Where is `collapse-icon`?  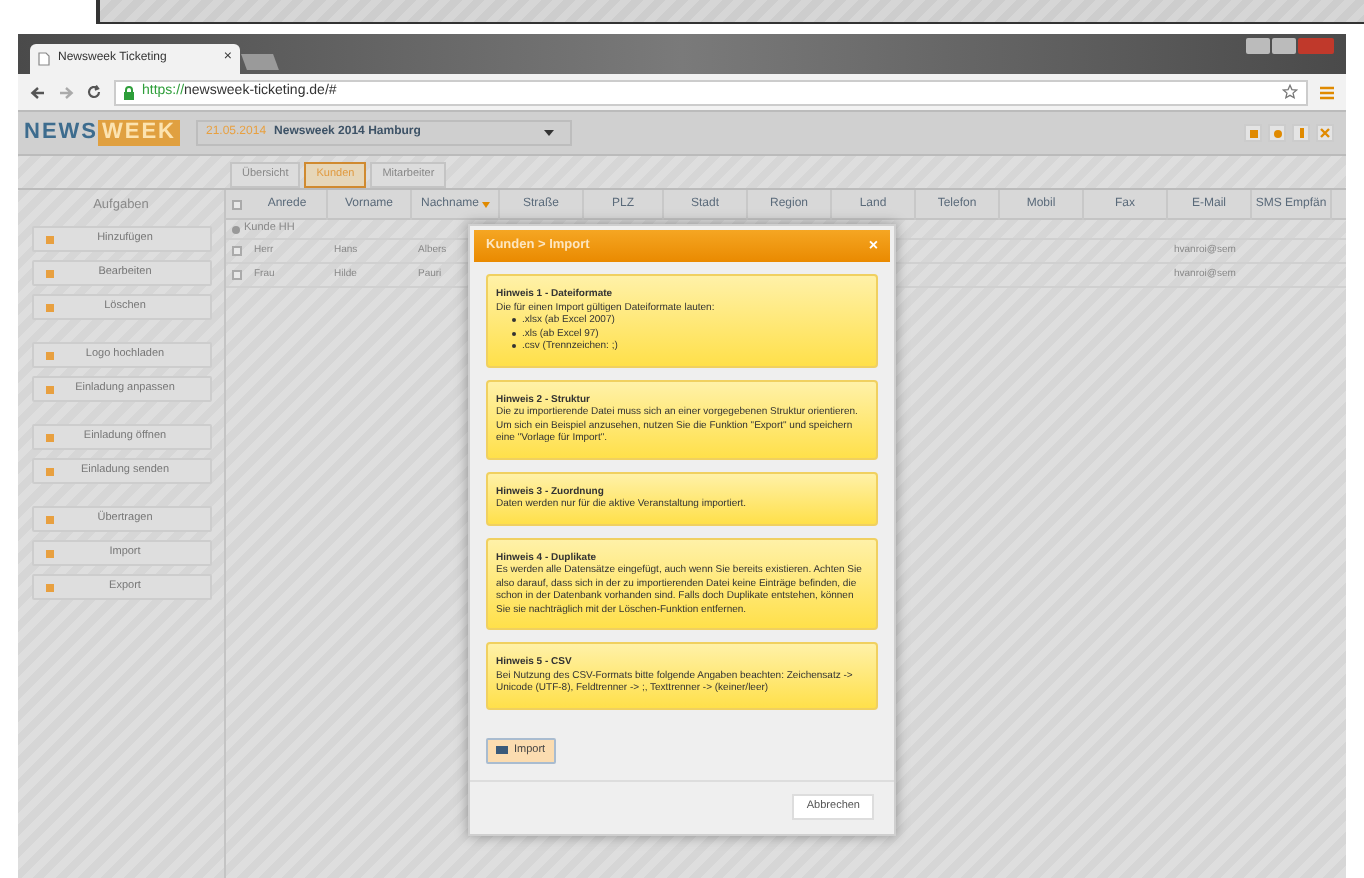
collapse-icon is located at coordinates (236, 229).